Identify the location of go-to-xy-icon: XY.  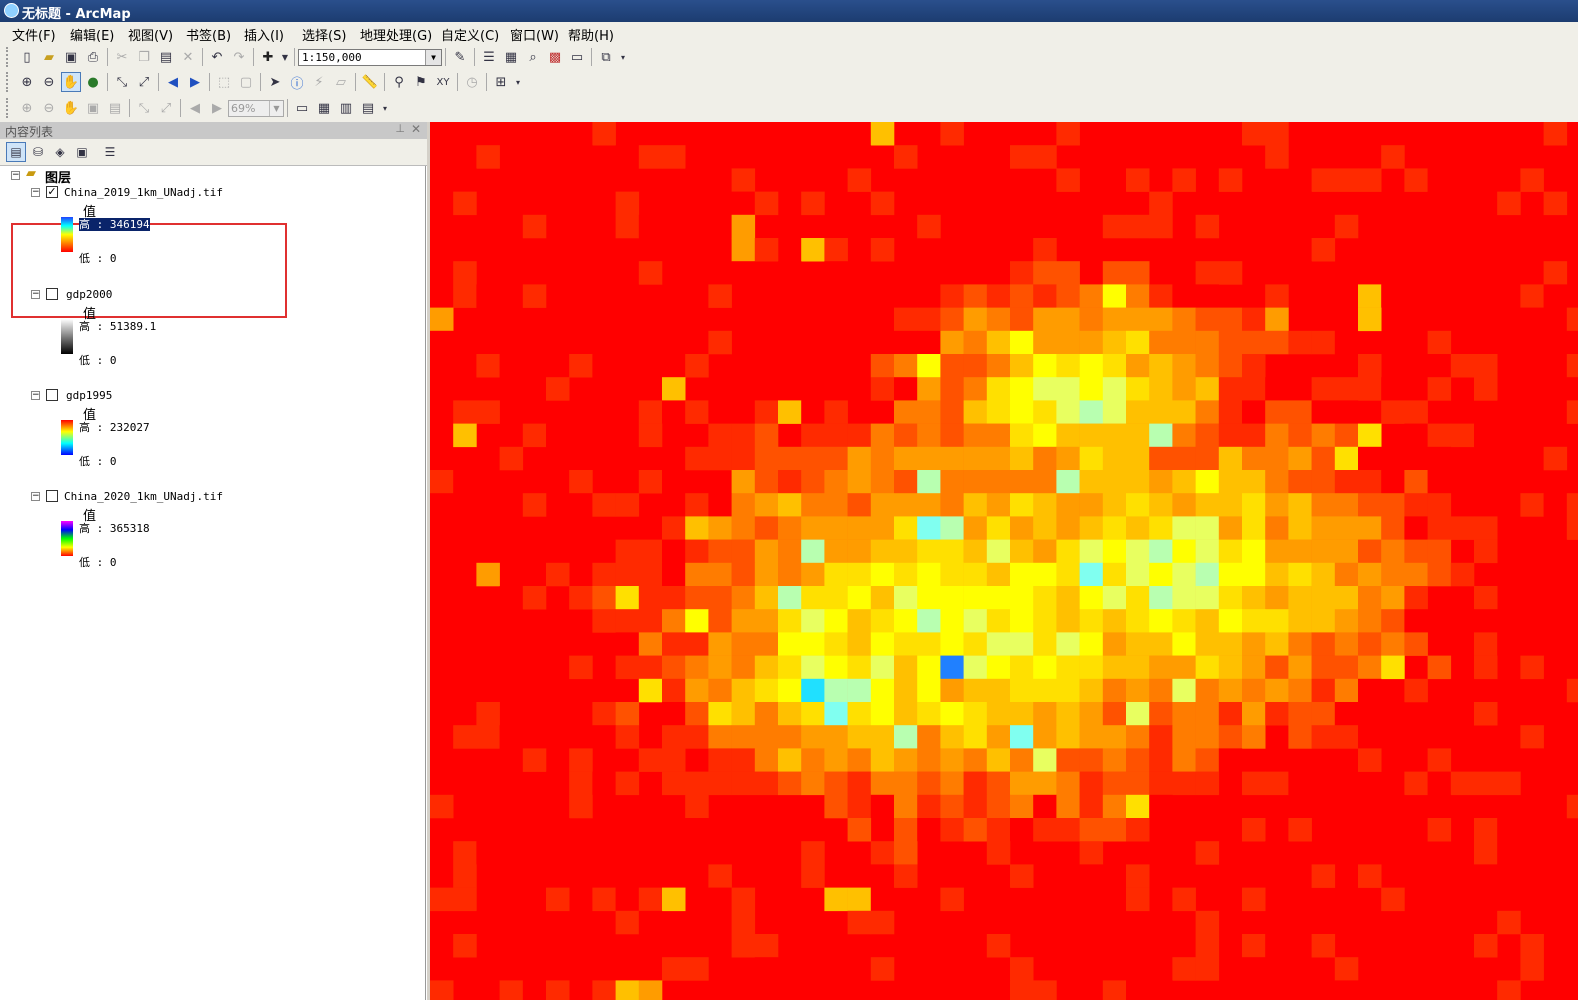
(443, 82).